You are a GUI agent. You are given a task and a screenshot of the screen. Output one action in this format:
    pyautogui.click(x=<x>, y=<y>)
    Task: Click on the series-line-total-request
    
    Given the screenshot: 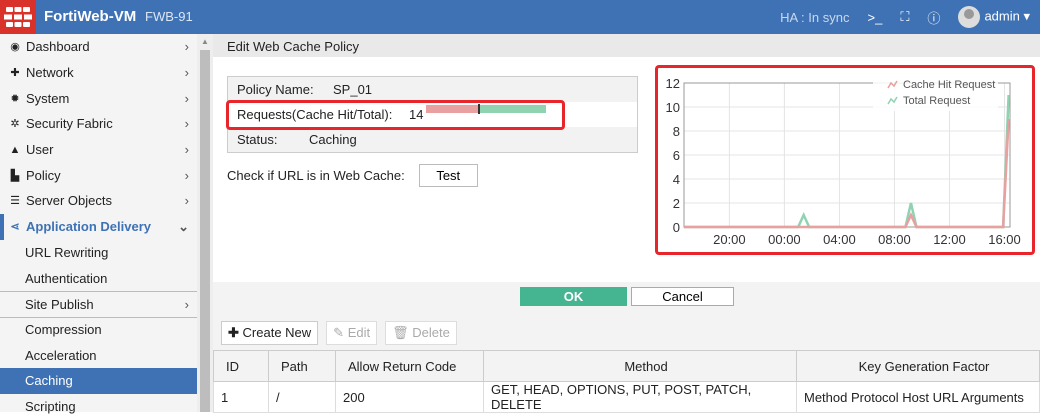 What is the action you would take?
    pyautogui.click(x=847, y=161)
    